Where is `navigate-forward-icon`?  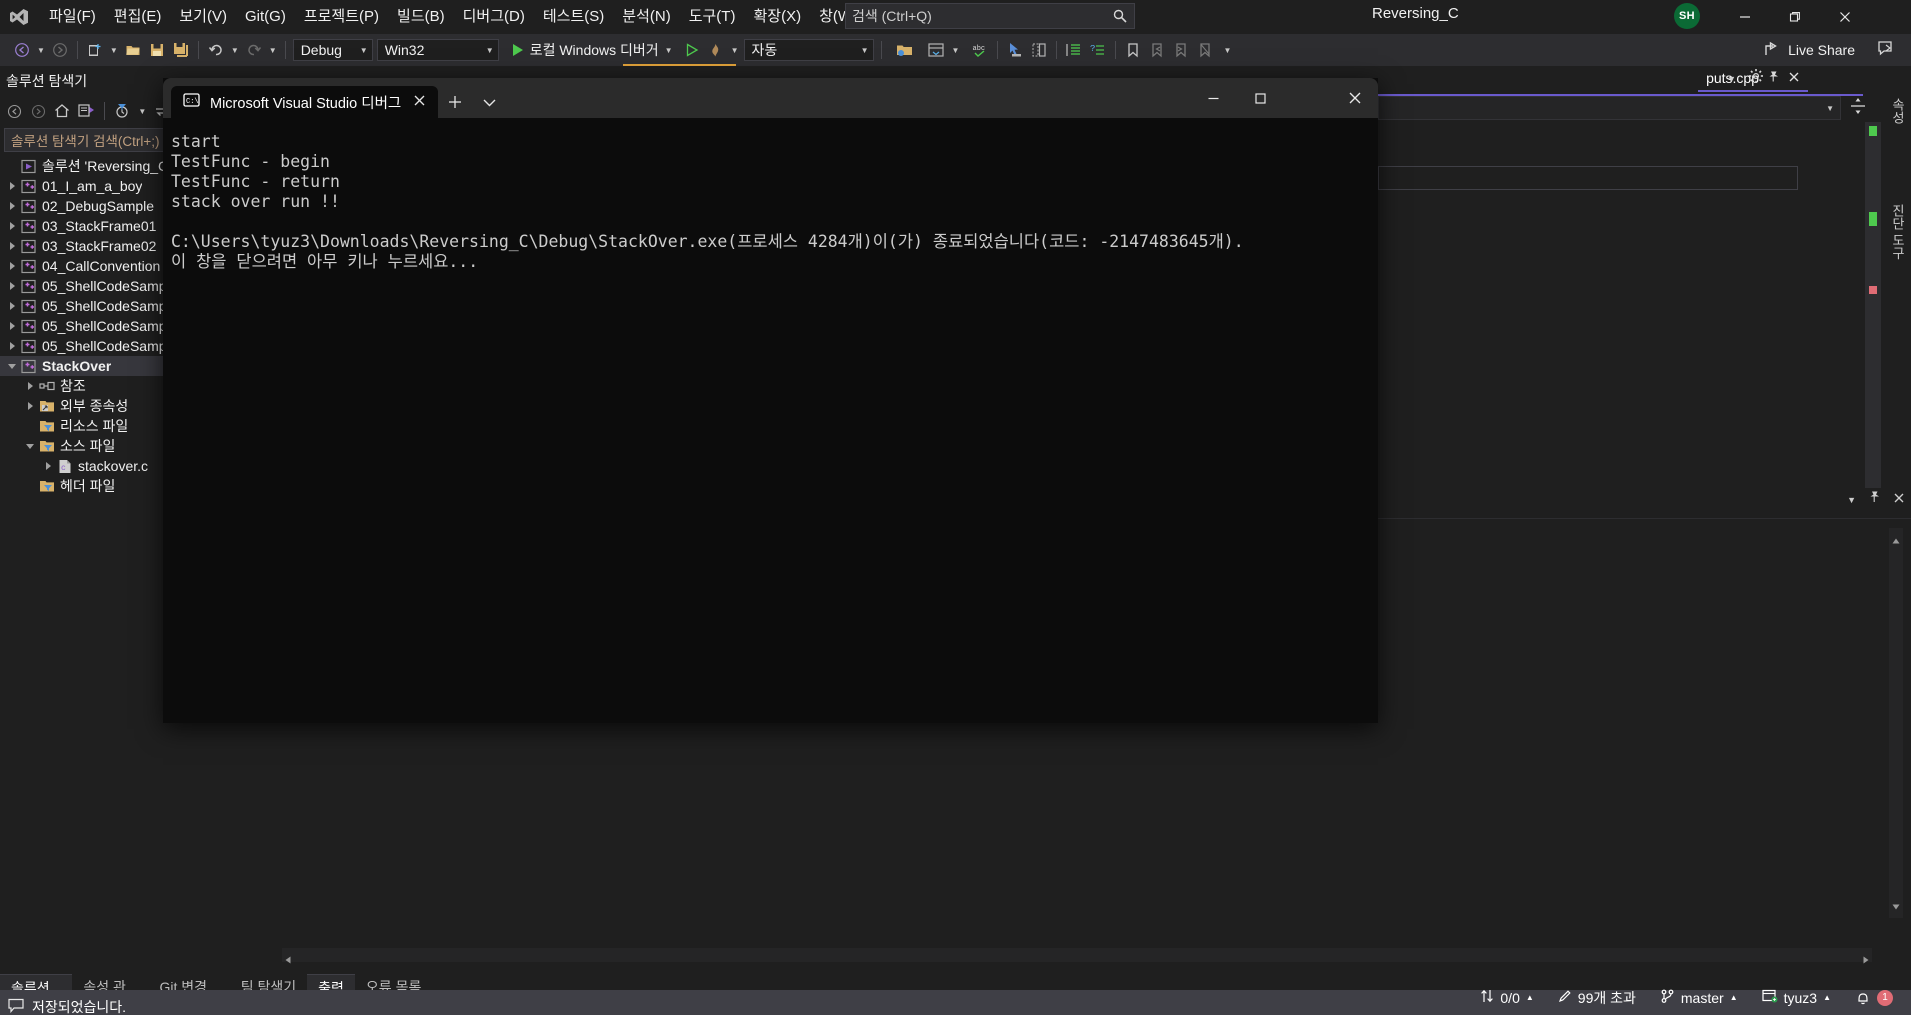
navigate-forward-icon is located at coordinates (60, 50).